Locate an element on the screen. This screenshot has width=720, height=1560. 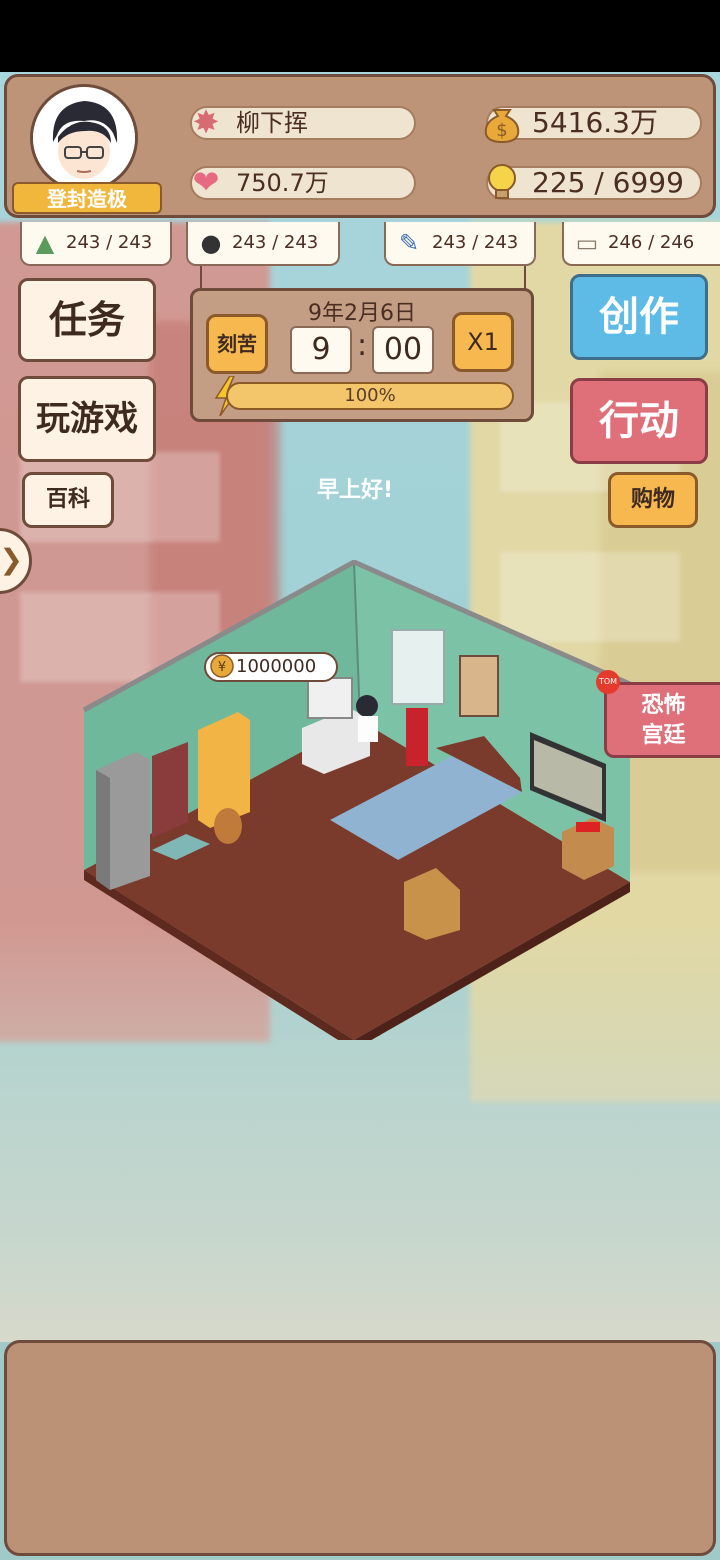
inspiration-pill: 225 / 6999 is located at coordinates (594, 182).